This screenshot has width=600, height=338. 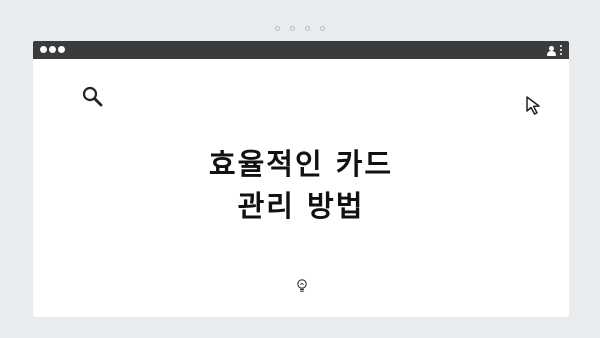 I want to click on titlebar-actions, so click(x=555, y=50).